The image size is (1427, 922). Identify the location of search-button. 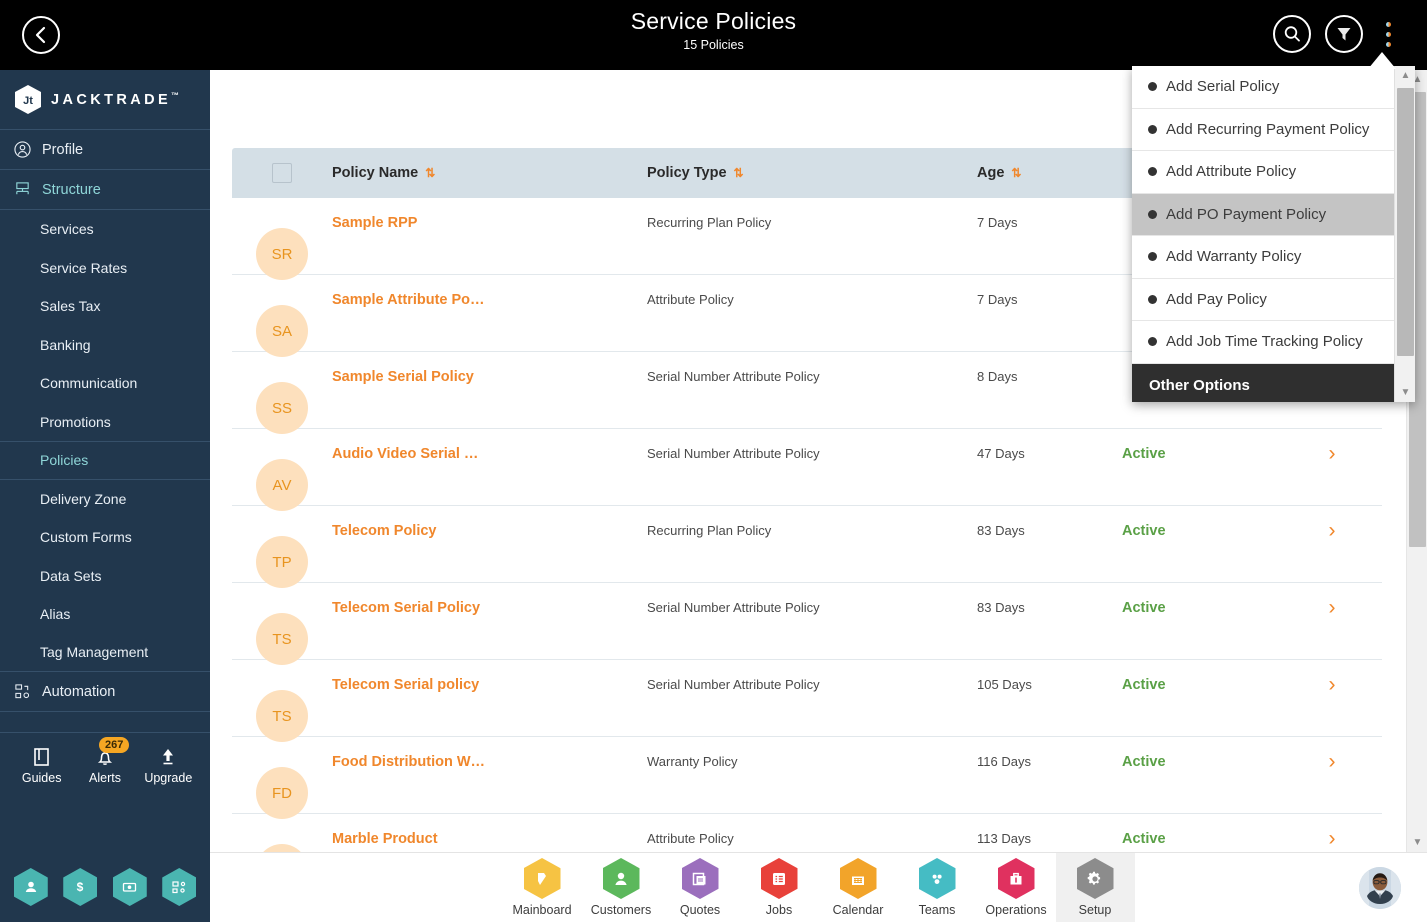
(1292, 34).